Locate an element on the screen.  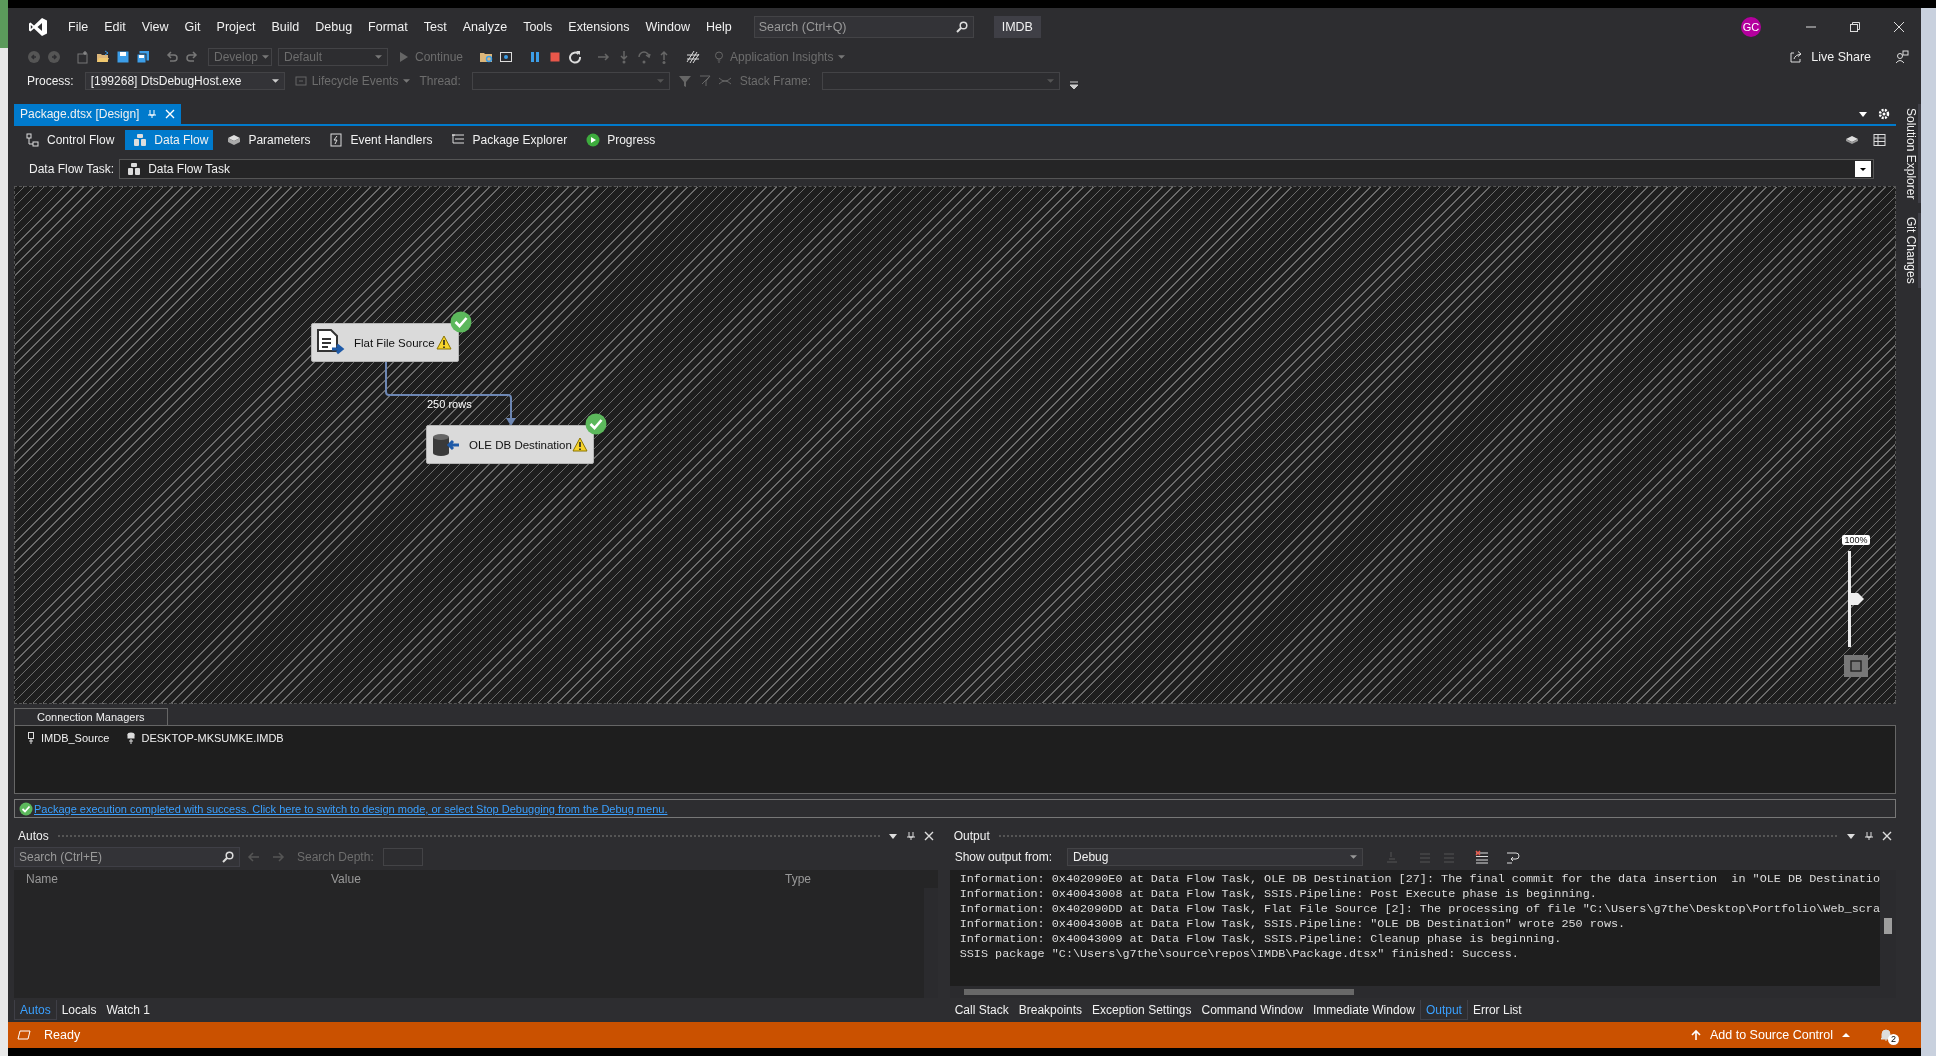
column-header: Value is located at coordinates (558, 879).